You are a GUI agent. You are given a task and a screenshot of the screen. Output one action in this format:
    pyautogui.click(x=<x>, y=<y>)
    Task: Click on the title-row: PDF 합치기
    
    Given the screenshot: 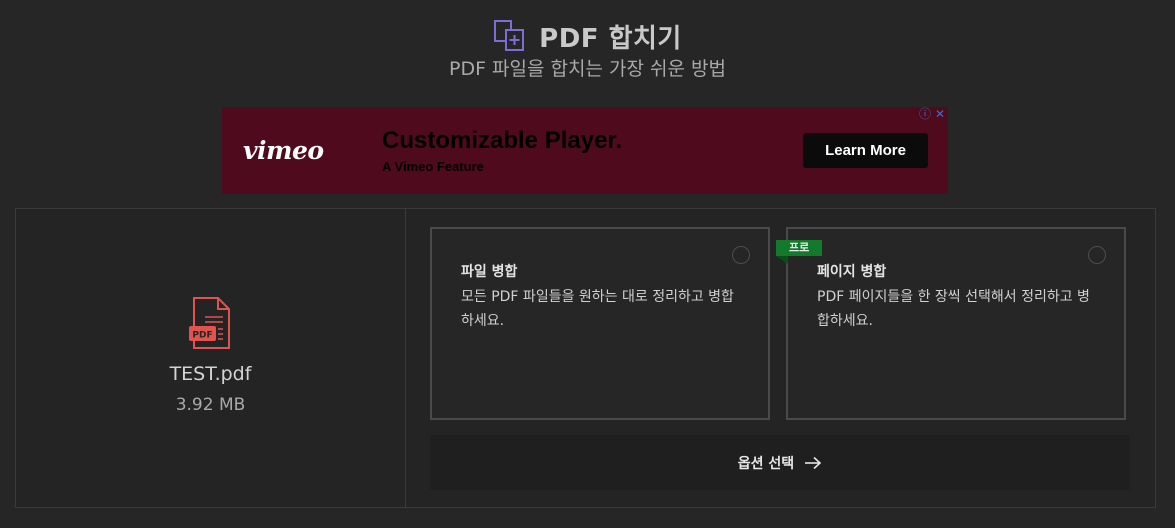 What is the action you would take?
    pyautogui.click(x=587, y=36)
    